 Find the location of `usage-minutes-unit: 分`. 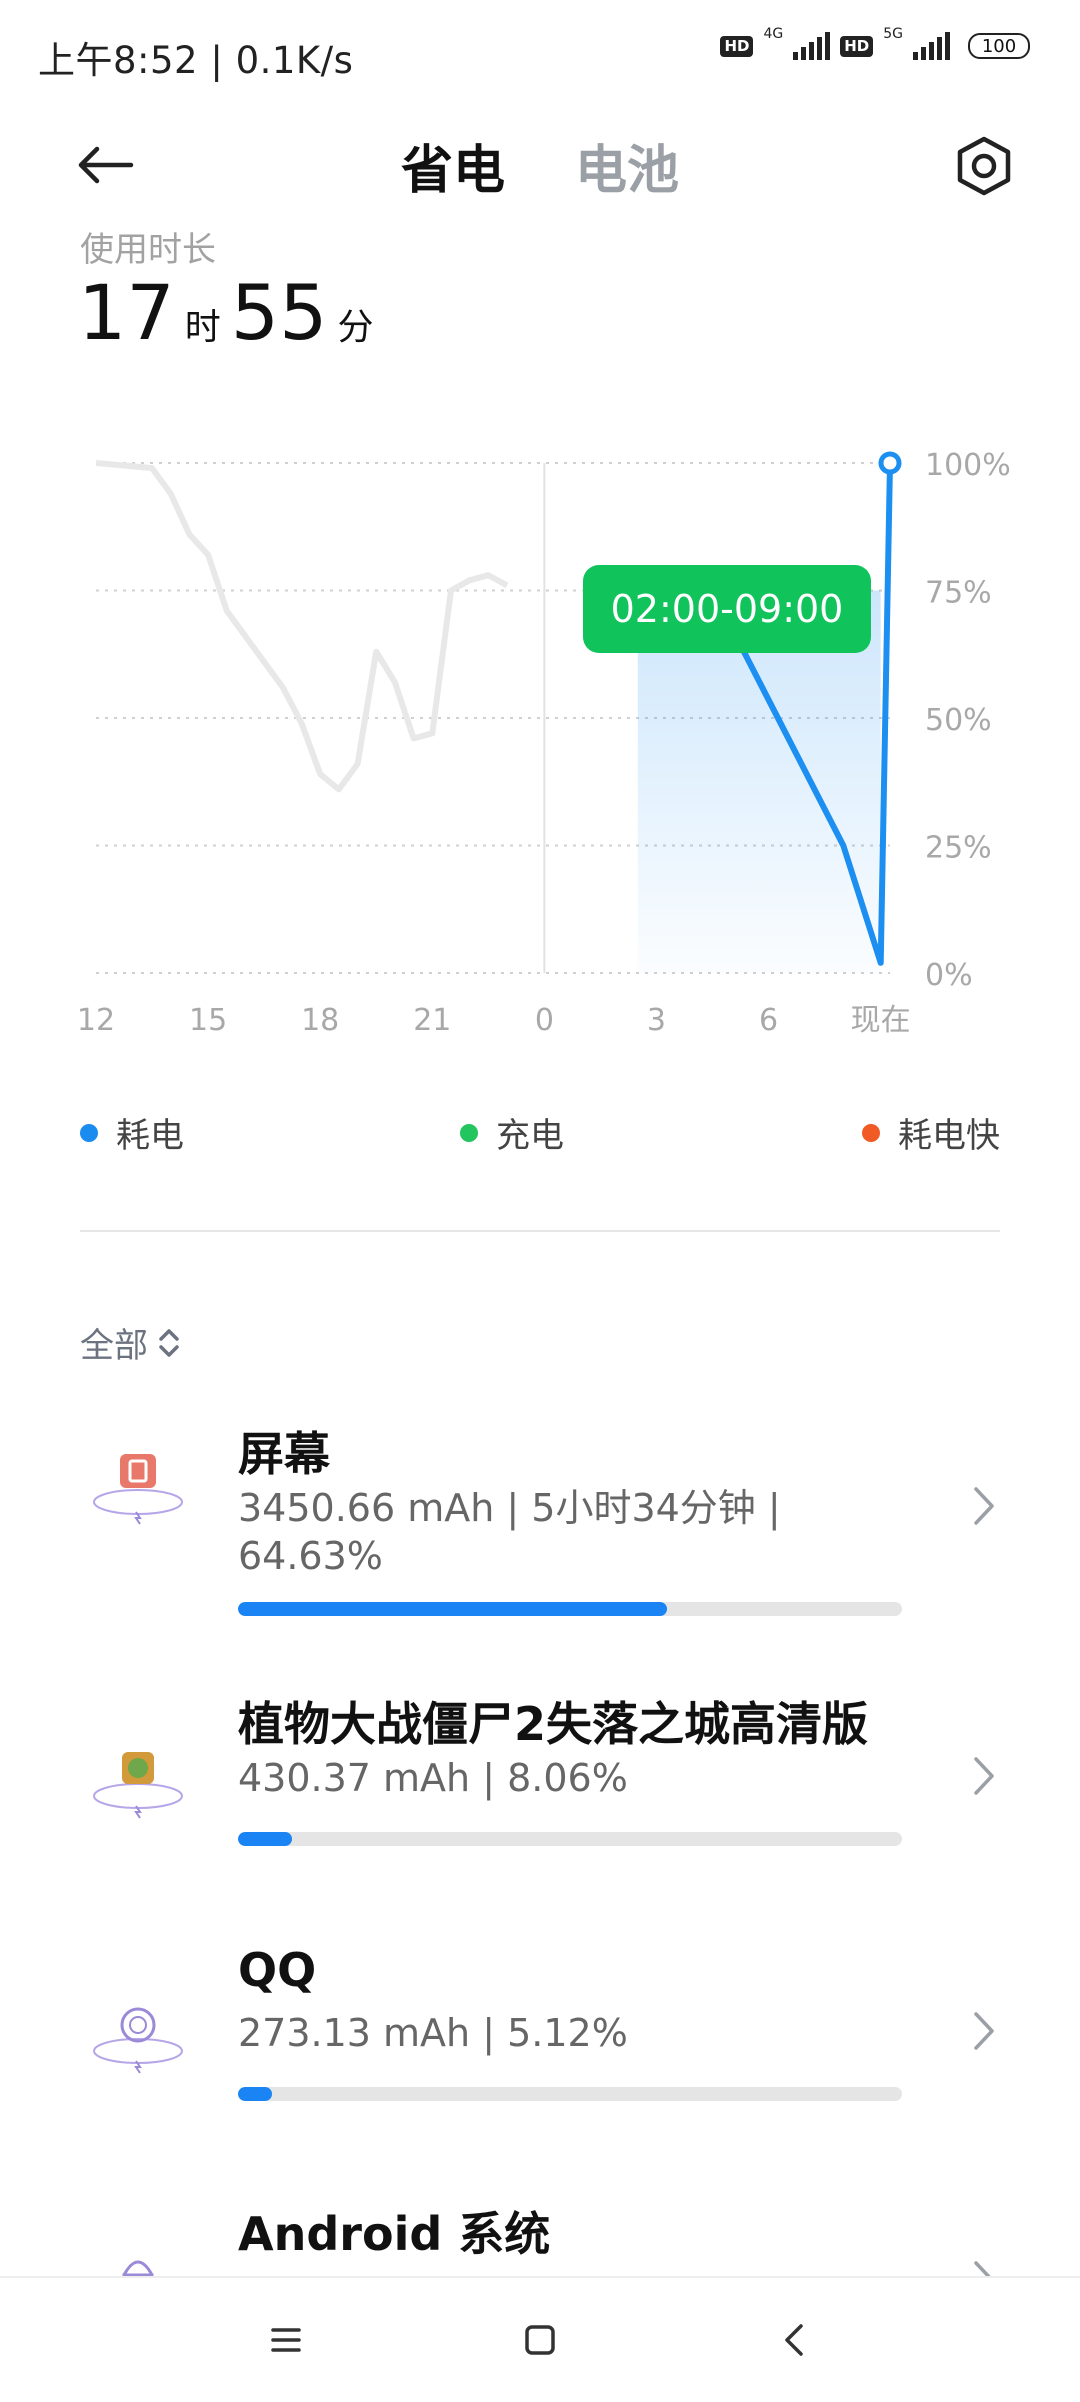

usage-minutes-unit: 分 is located at coordinates (355, 327).